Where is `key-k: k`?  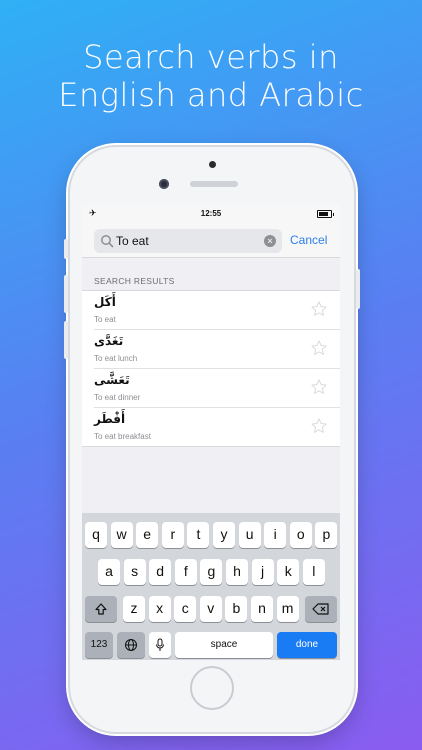 key-k: k is located at coordinates (288, 572).